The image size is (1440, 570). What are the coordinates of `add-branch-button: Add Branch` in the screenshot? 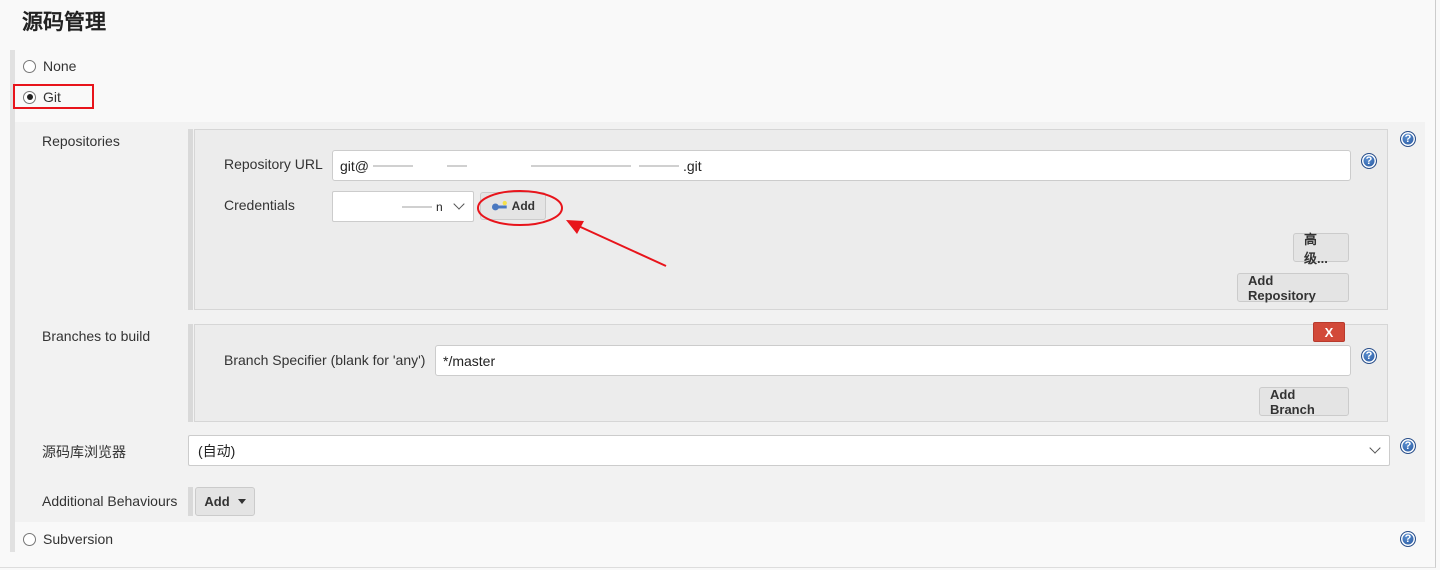 It's located at (1304, 402).